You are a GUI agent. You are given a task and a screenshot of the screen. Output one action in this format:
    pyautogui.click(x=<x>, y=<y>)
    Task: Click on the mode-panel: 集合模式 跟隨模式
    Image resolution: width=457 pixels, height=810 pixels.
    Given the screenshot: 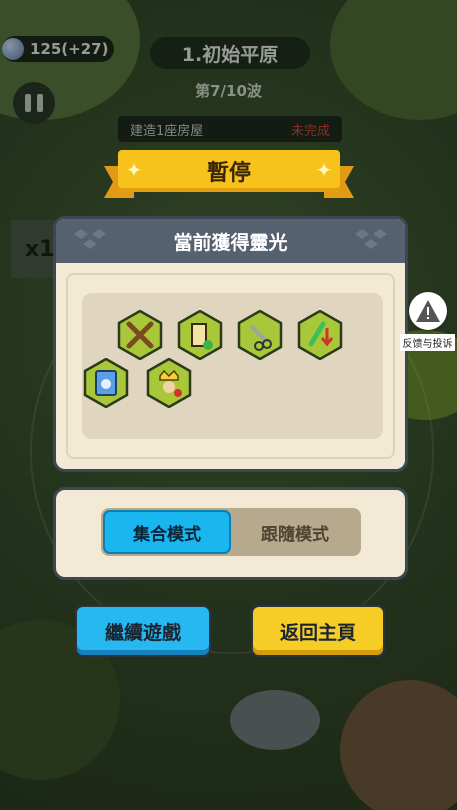 What is the action you would take?
    pyautogui.click(x=230, y=533)
    